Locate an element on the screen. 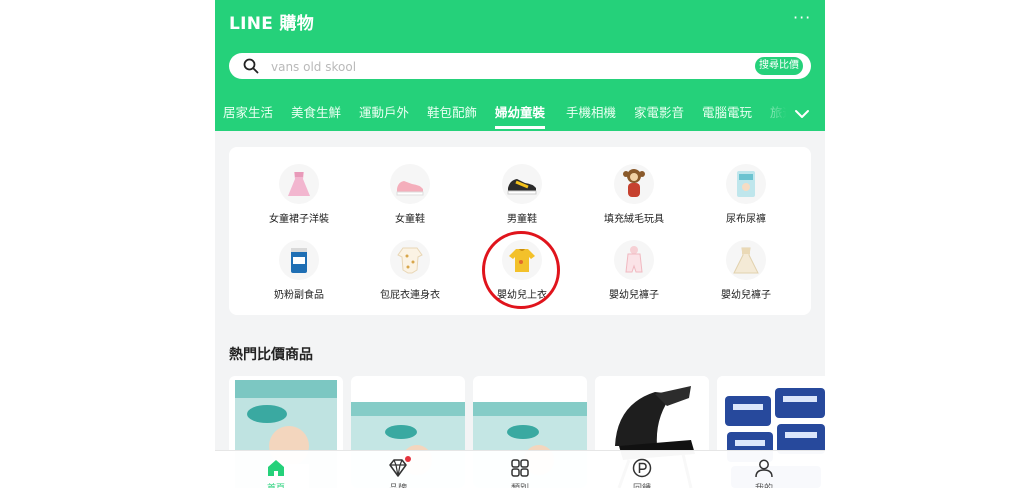  nav-home: 首頁 is located at coordinates (276, 469).